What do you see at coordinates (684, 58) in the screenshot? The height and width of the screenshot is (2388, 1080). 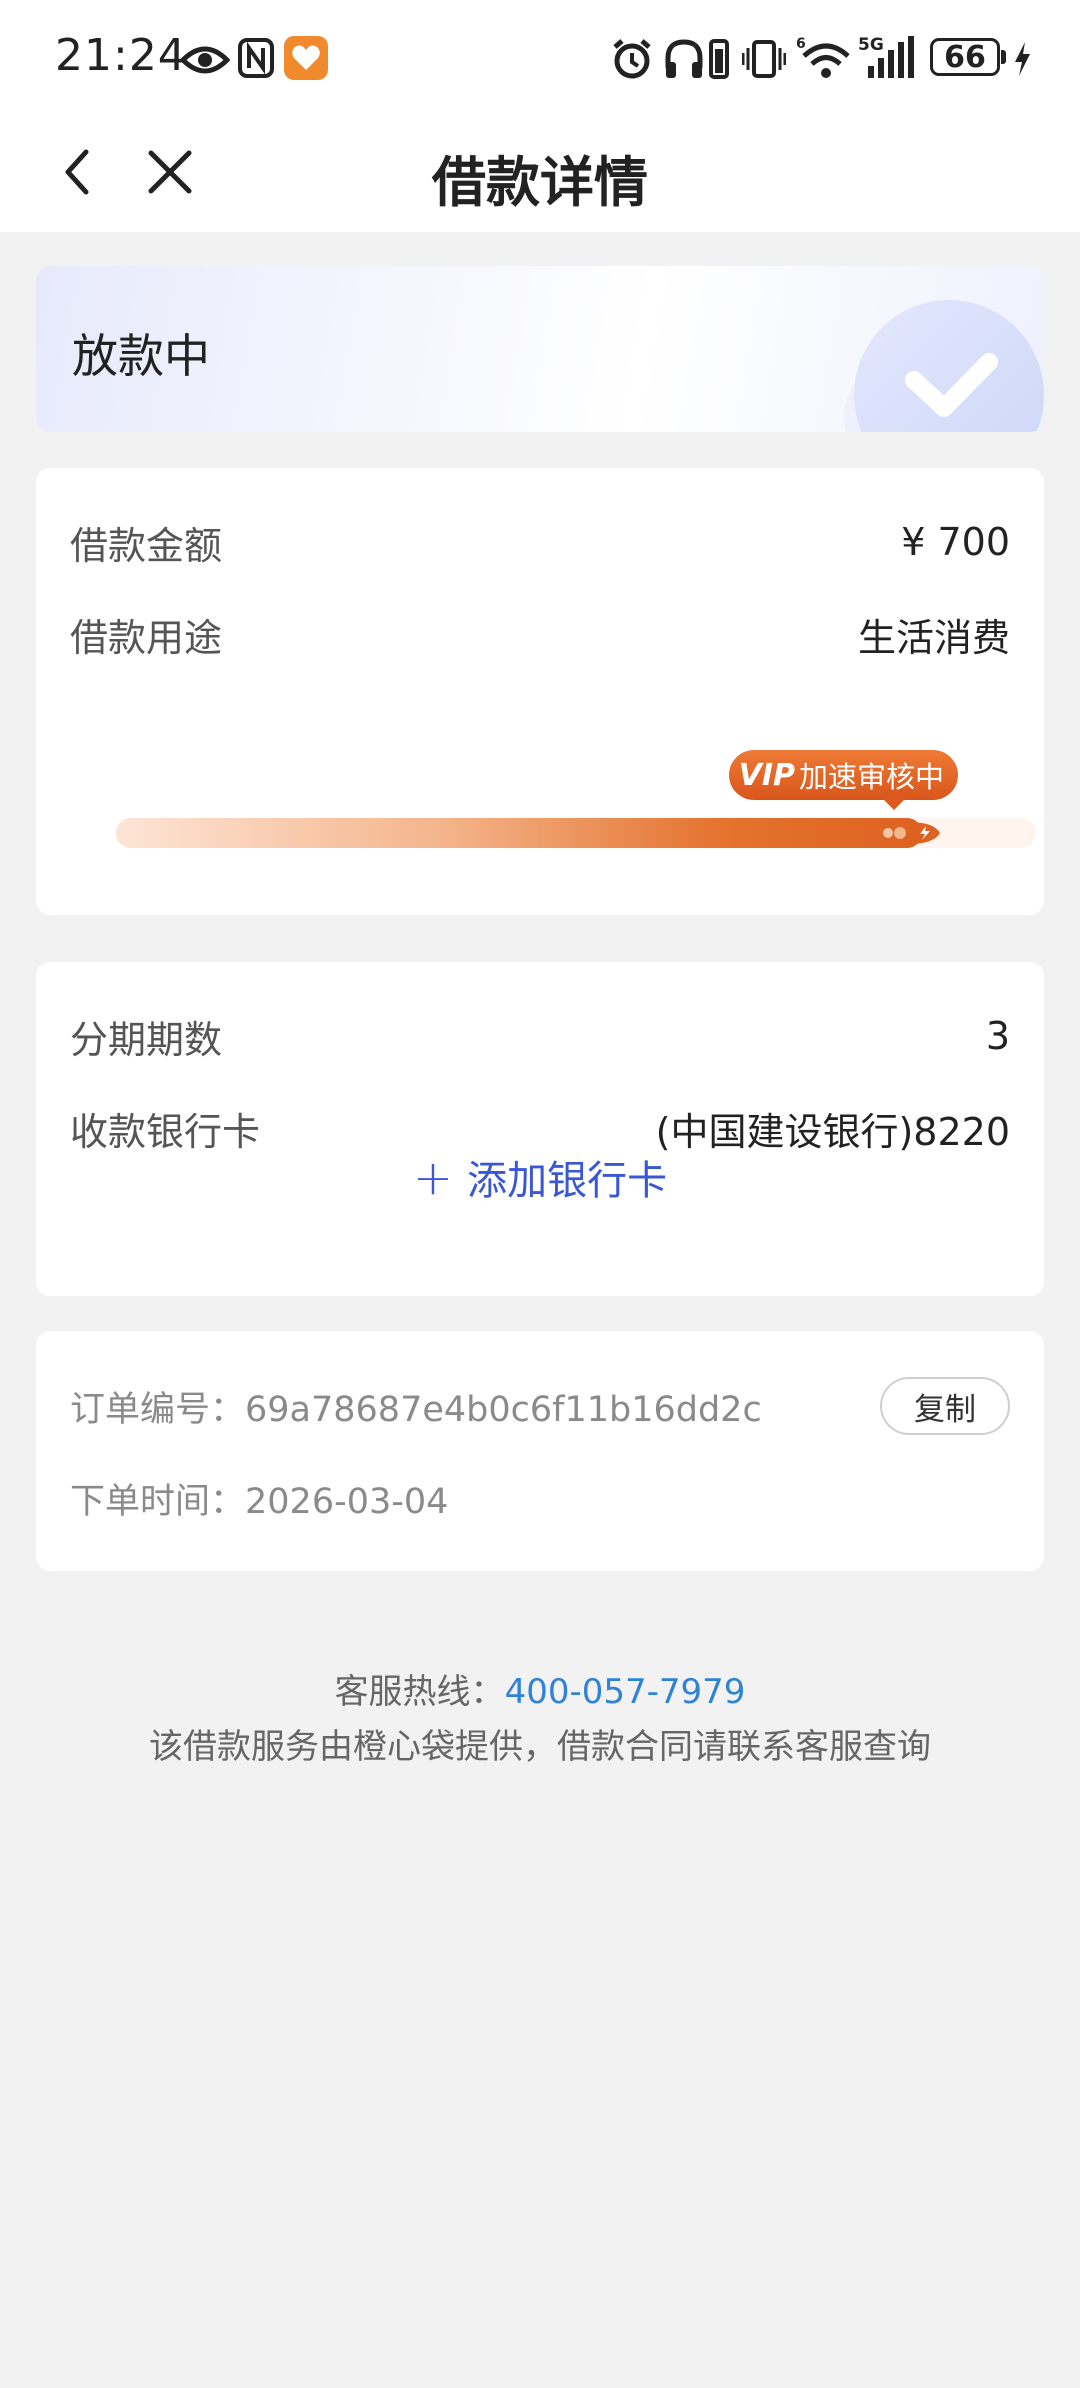 I see `headphones-icon` at bounding box center [684, 58].